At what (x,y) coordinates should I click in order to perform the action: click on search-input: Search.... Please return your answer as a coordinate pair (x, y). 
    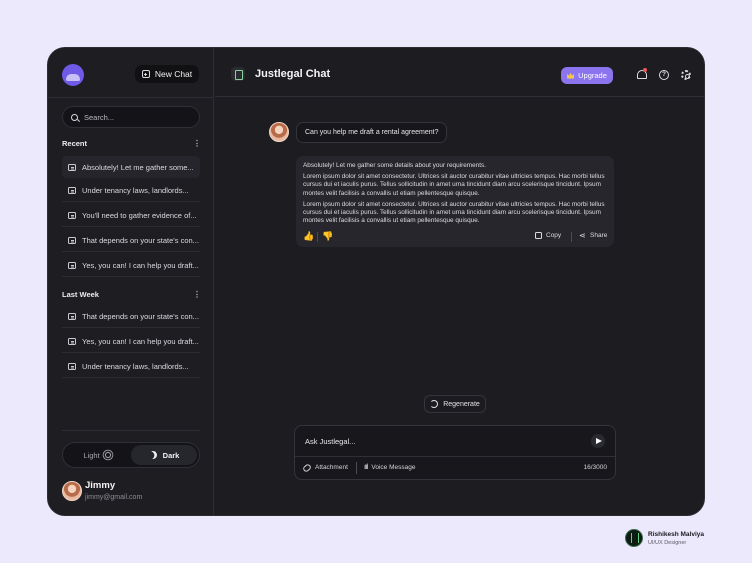
    Looking at the image, I should click on (131, 117).